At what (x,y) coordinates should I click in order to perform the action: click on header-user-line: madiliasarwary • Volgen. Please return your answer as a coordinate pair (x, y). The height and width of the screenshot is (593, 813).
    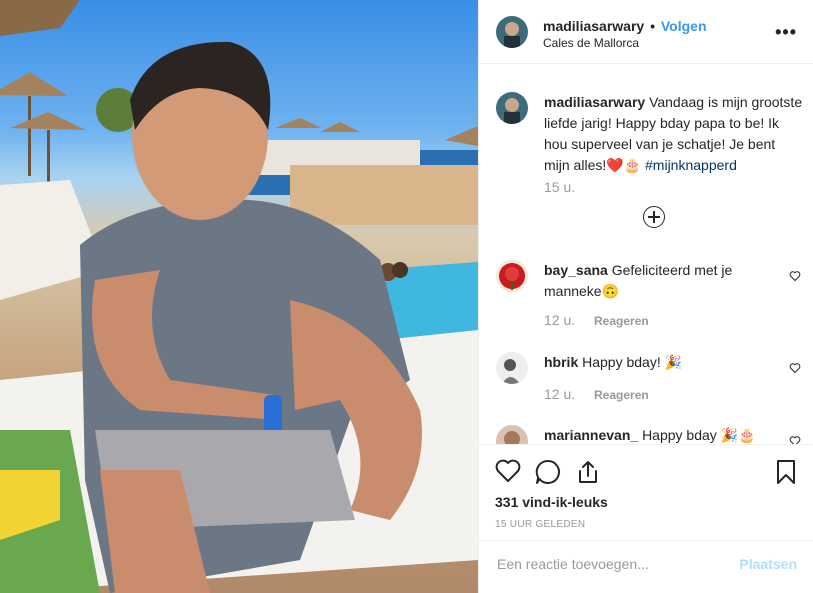
    Looking at the image, I should click on (625, 26).